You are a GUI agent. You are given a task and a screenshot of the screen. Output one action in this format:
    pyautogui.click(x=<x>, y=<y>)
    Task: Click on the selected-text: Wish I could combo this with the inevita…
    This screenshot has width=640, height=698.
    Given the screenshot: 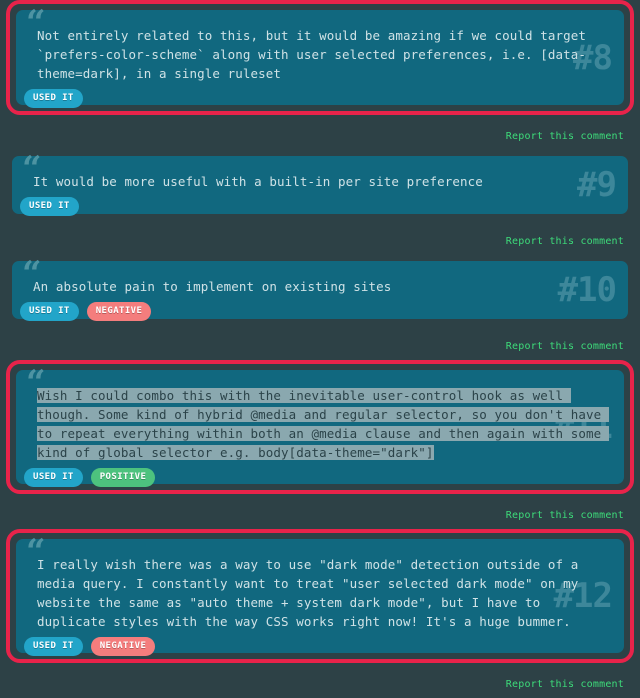 What is the action you would take?
    pyautogui.click(x=323, y=424)
    